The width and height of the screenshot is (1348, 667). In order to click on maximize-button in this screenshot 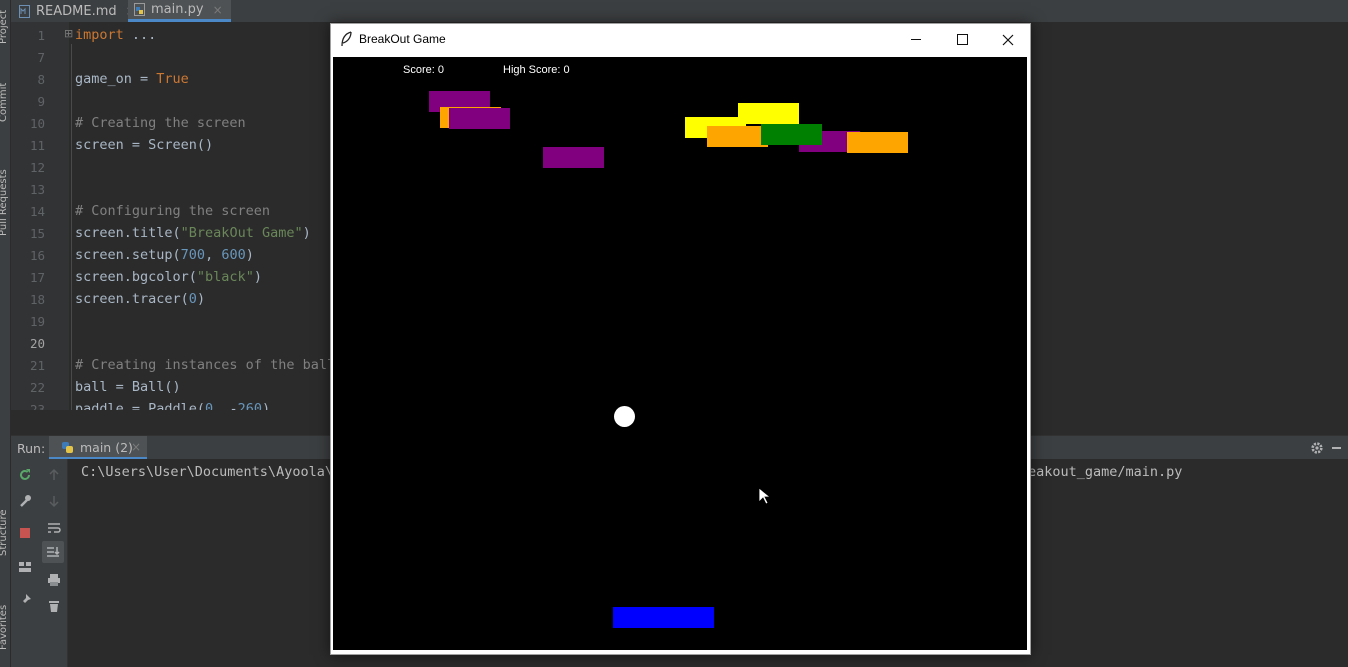, I will do `click(962, 39)`.